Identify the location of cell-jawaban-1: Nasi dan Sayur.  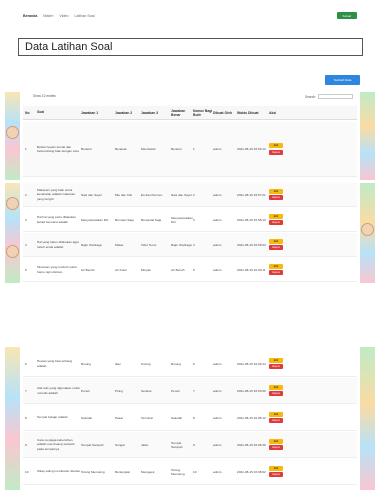
(92, 194).